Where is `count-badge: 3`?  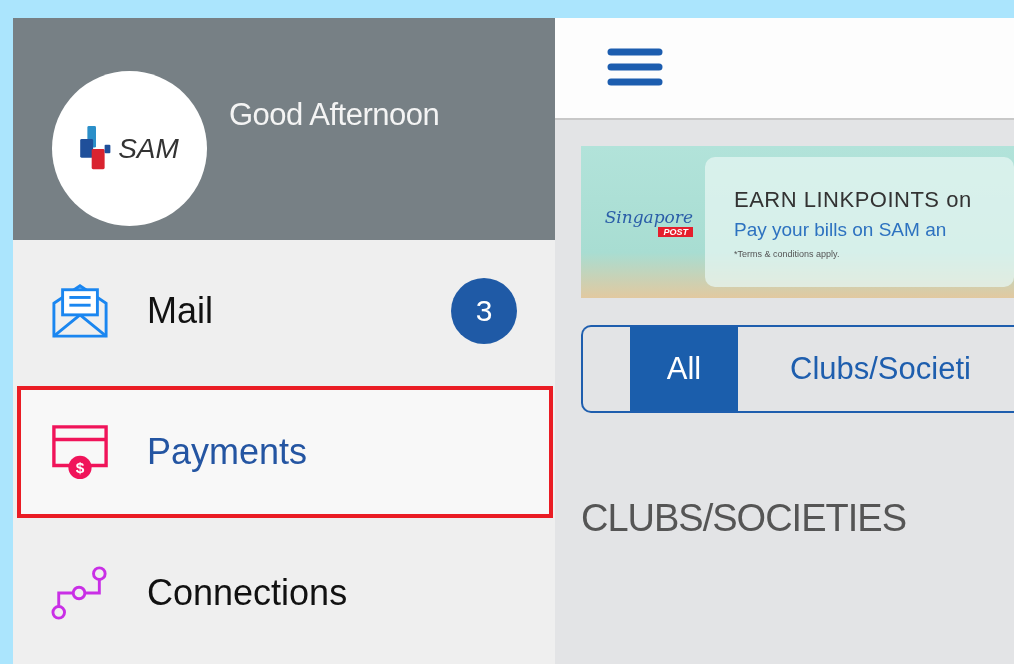
count-badge: 3 is located at coordinates (484, 311).